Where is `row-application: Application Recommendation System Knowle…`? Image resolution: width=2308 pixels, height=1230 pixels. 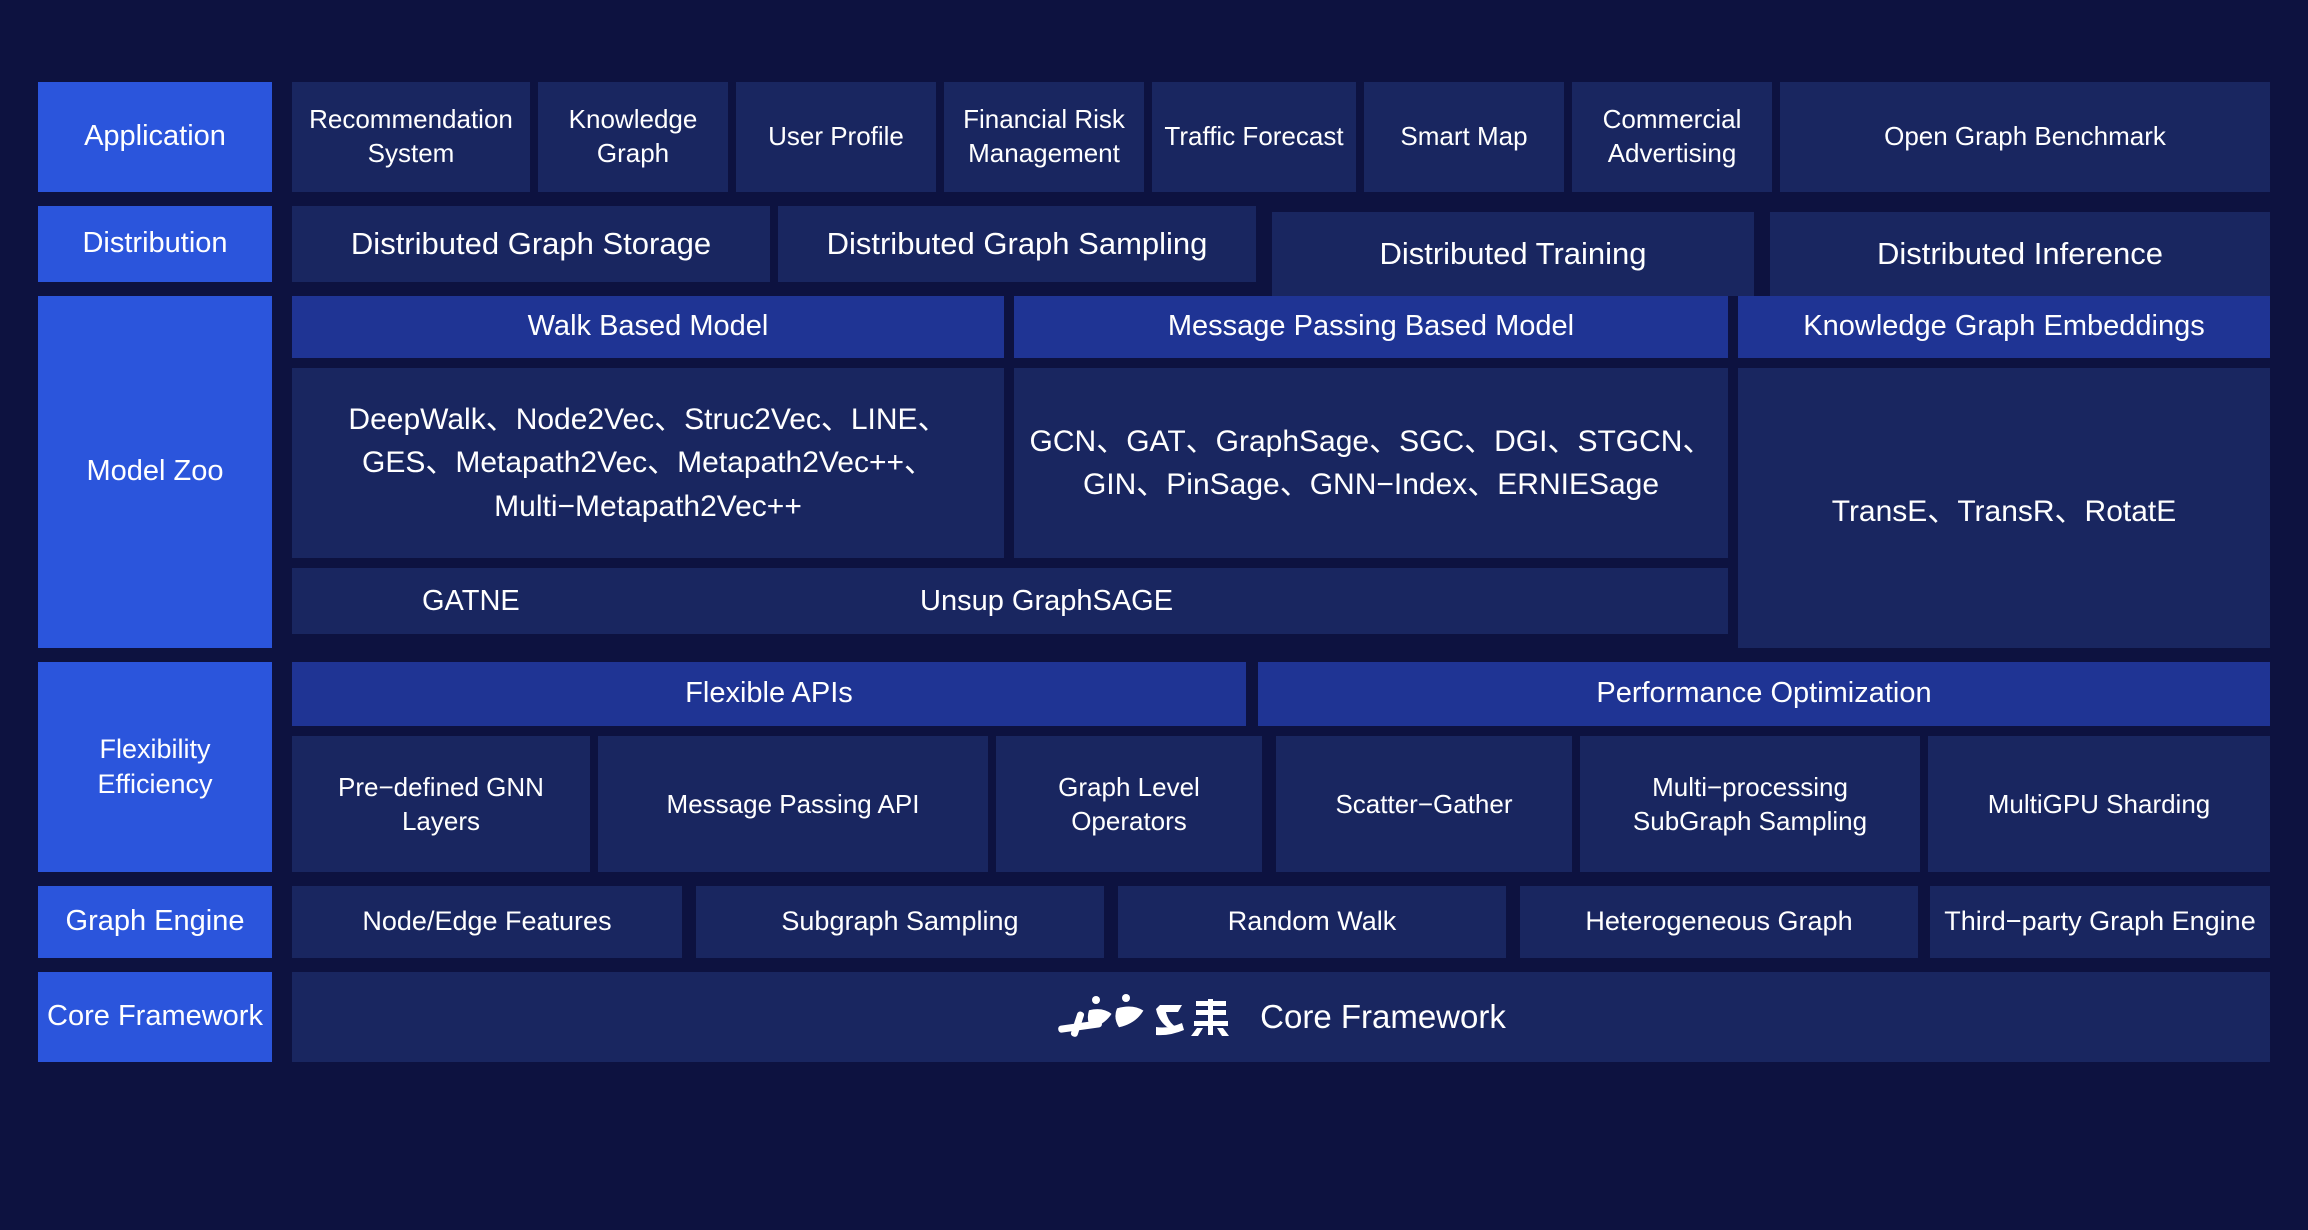
row-application: Application Recommendation System Knowle… is located at coordinates (1154, 137).